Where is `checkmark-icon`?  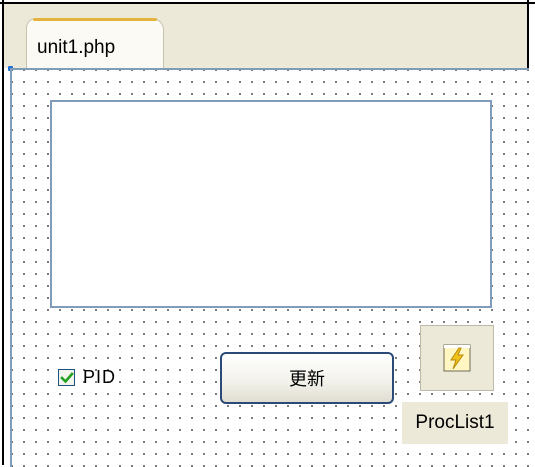 checkmark-icon is located at coordinates (67, 377).